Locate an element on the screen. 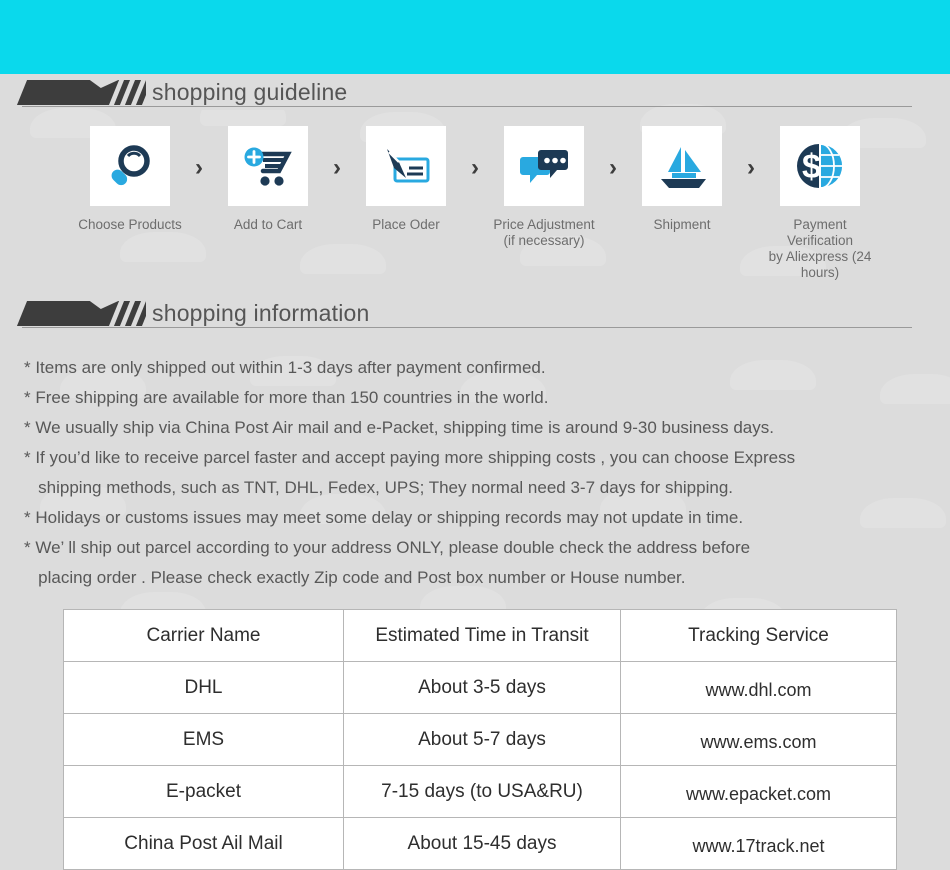  step-label: Choose Products is located at coordinates (130, 224).